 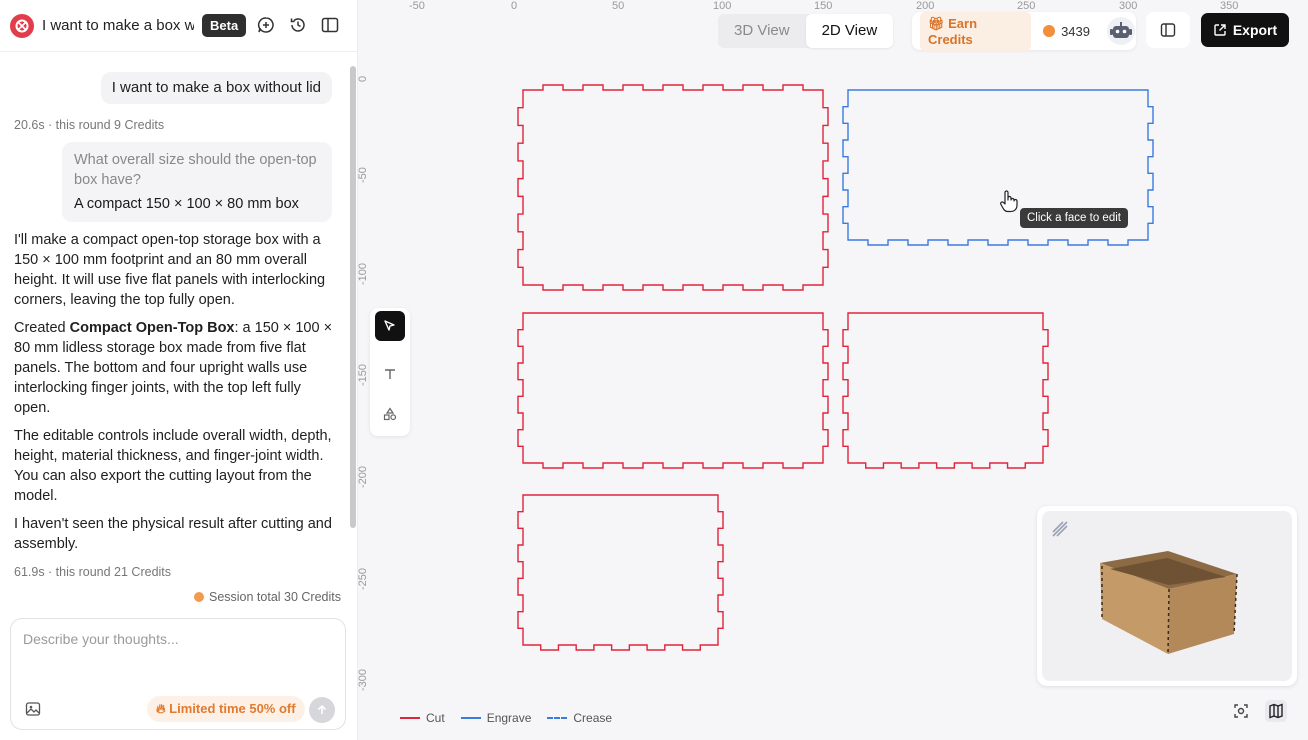 I want to click on view-3d-button: 3D View, so click(x=762, y=31).